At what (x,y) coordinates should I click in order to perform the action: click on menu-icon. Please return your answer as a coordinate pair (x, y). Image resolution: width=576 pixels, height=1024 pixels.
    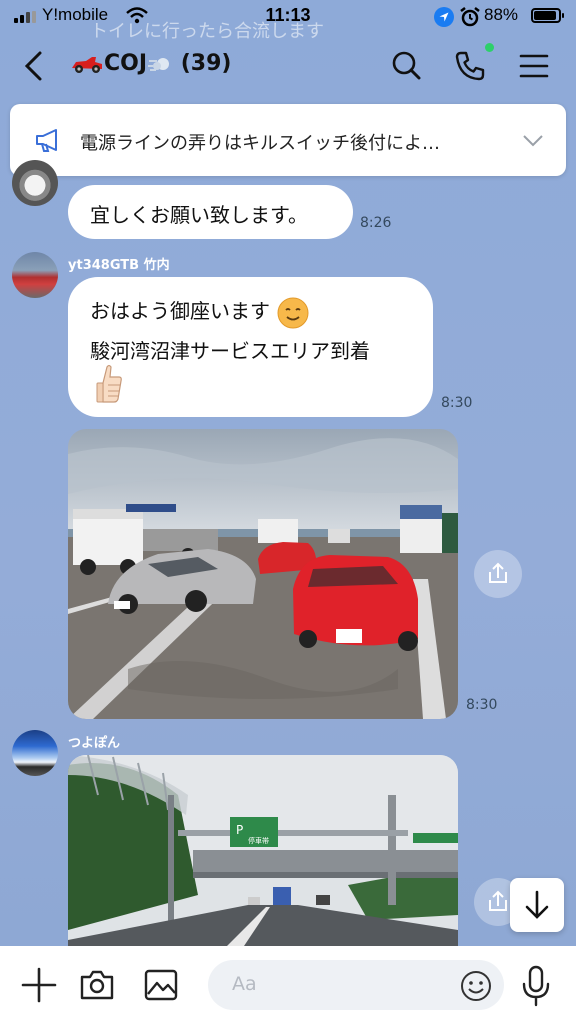
    Looking at the image, I should click on (534, 66).